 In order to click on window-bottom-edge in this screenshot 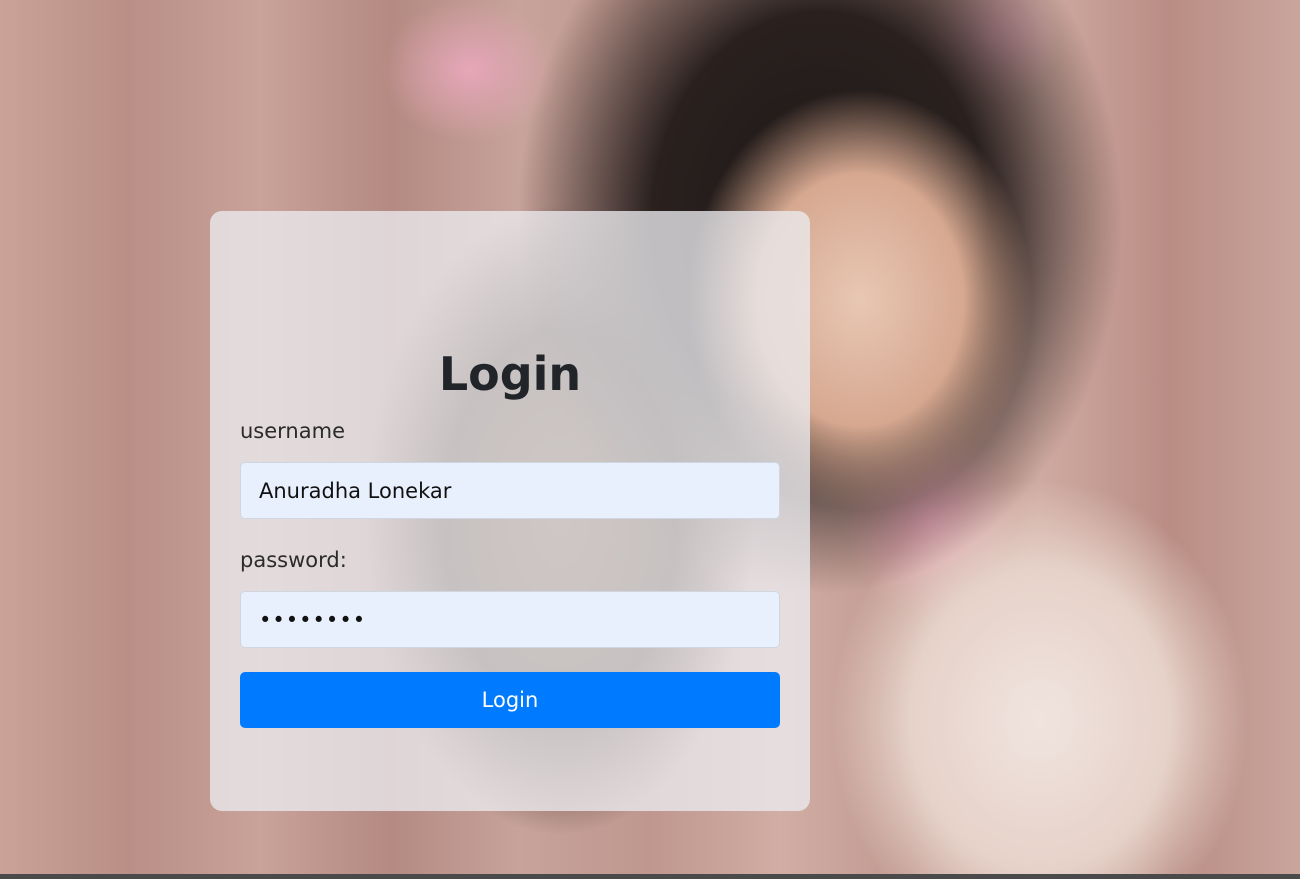, I will do `click(650, 876)`.